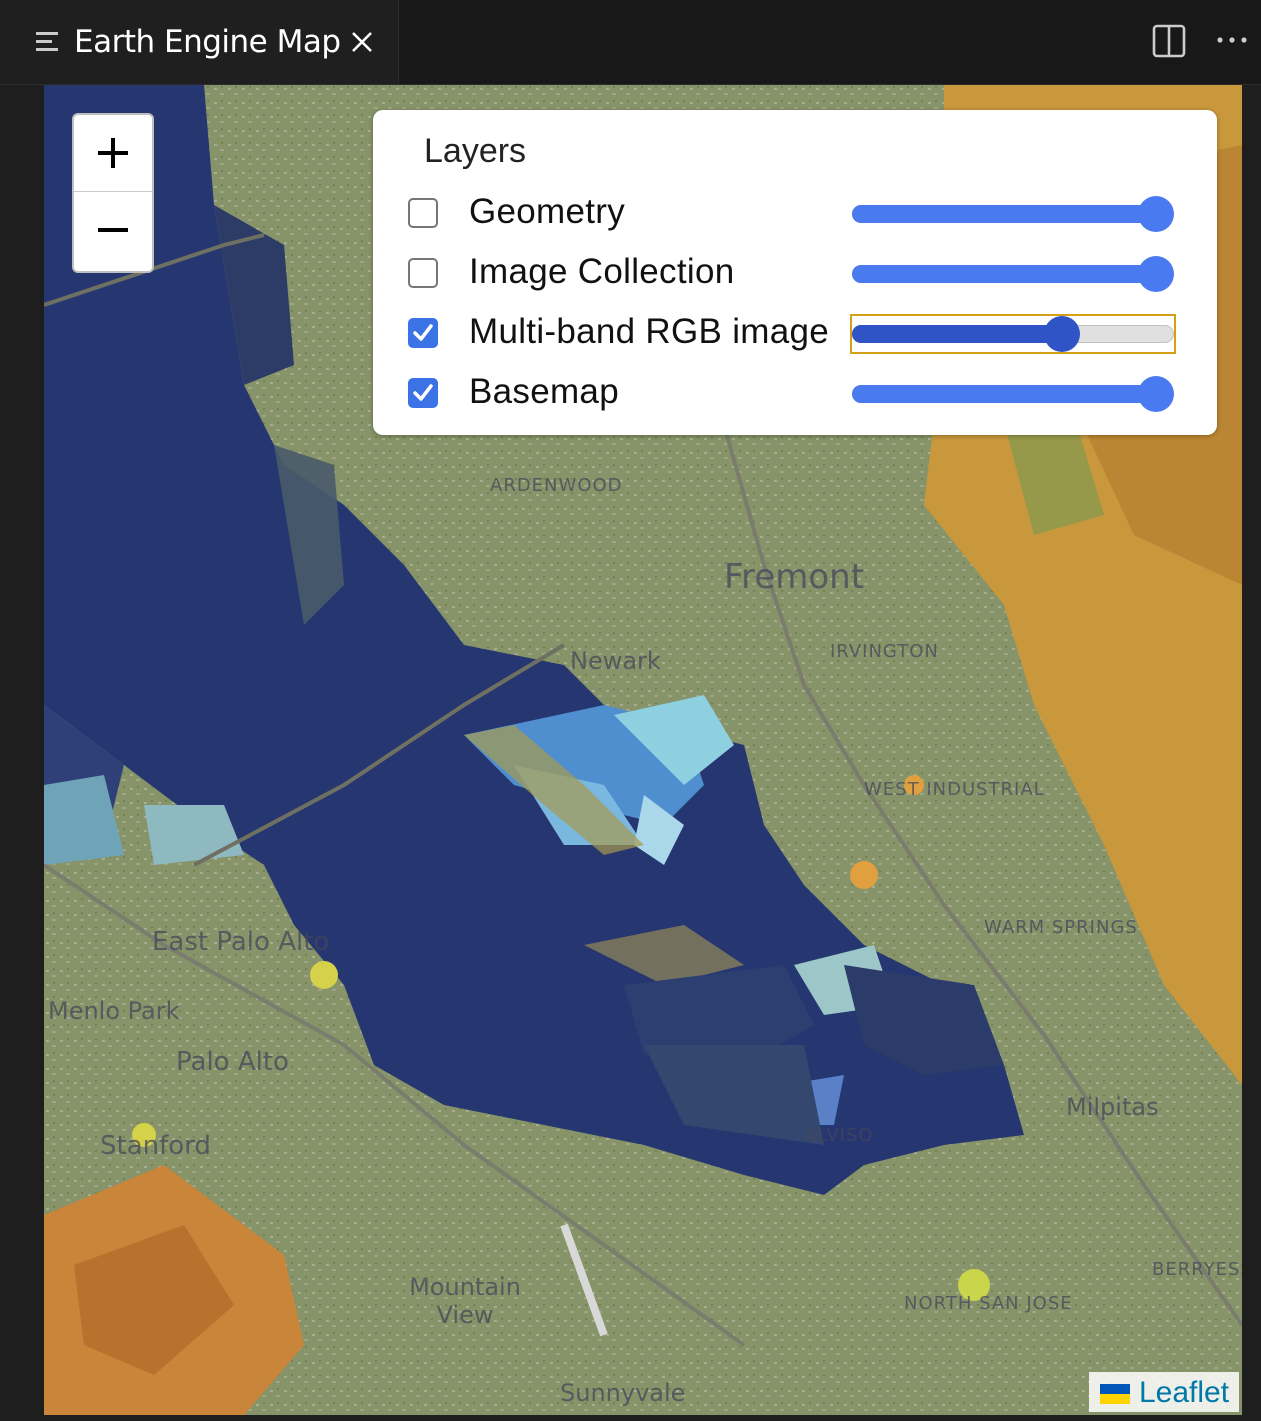  What do you see at coordinates (602, 271) in the screenshot?
I see `layer-label: Image Collection` at bounding box center [602, 271].